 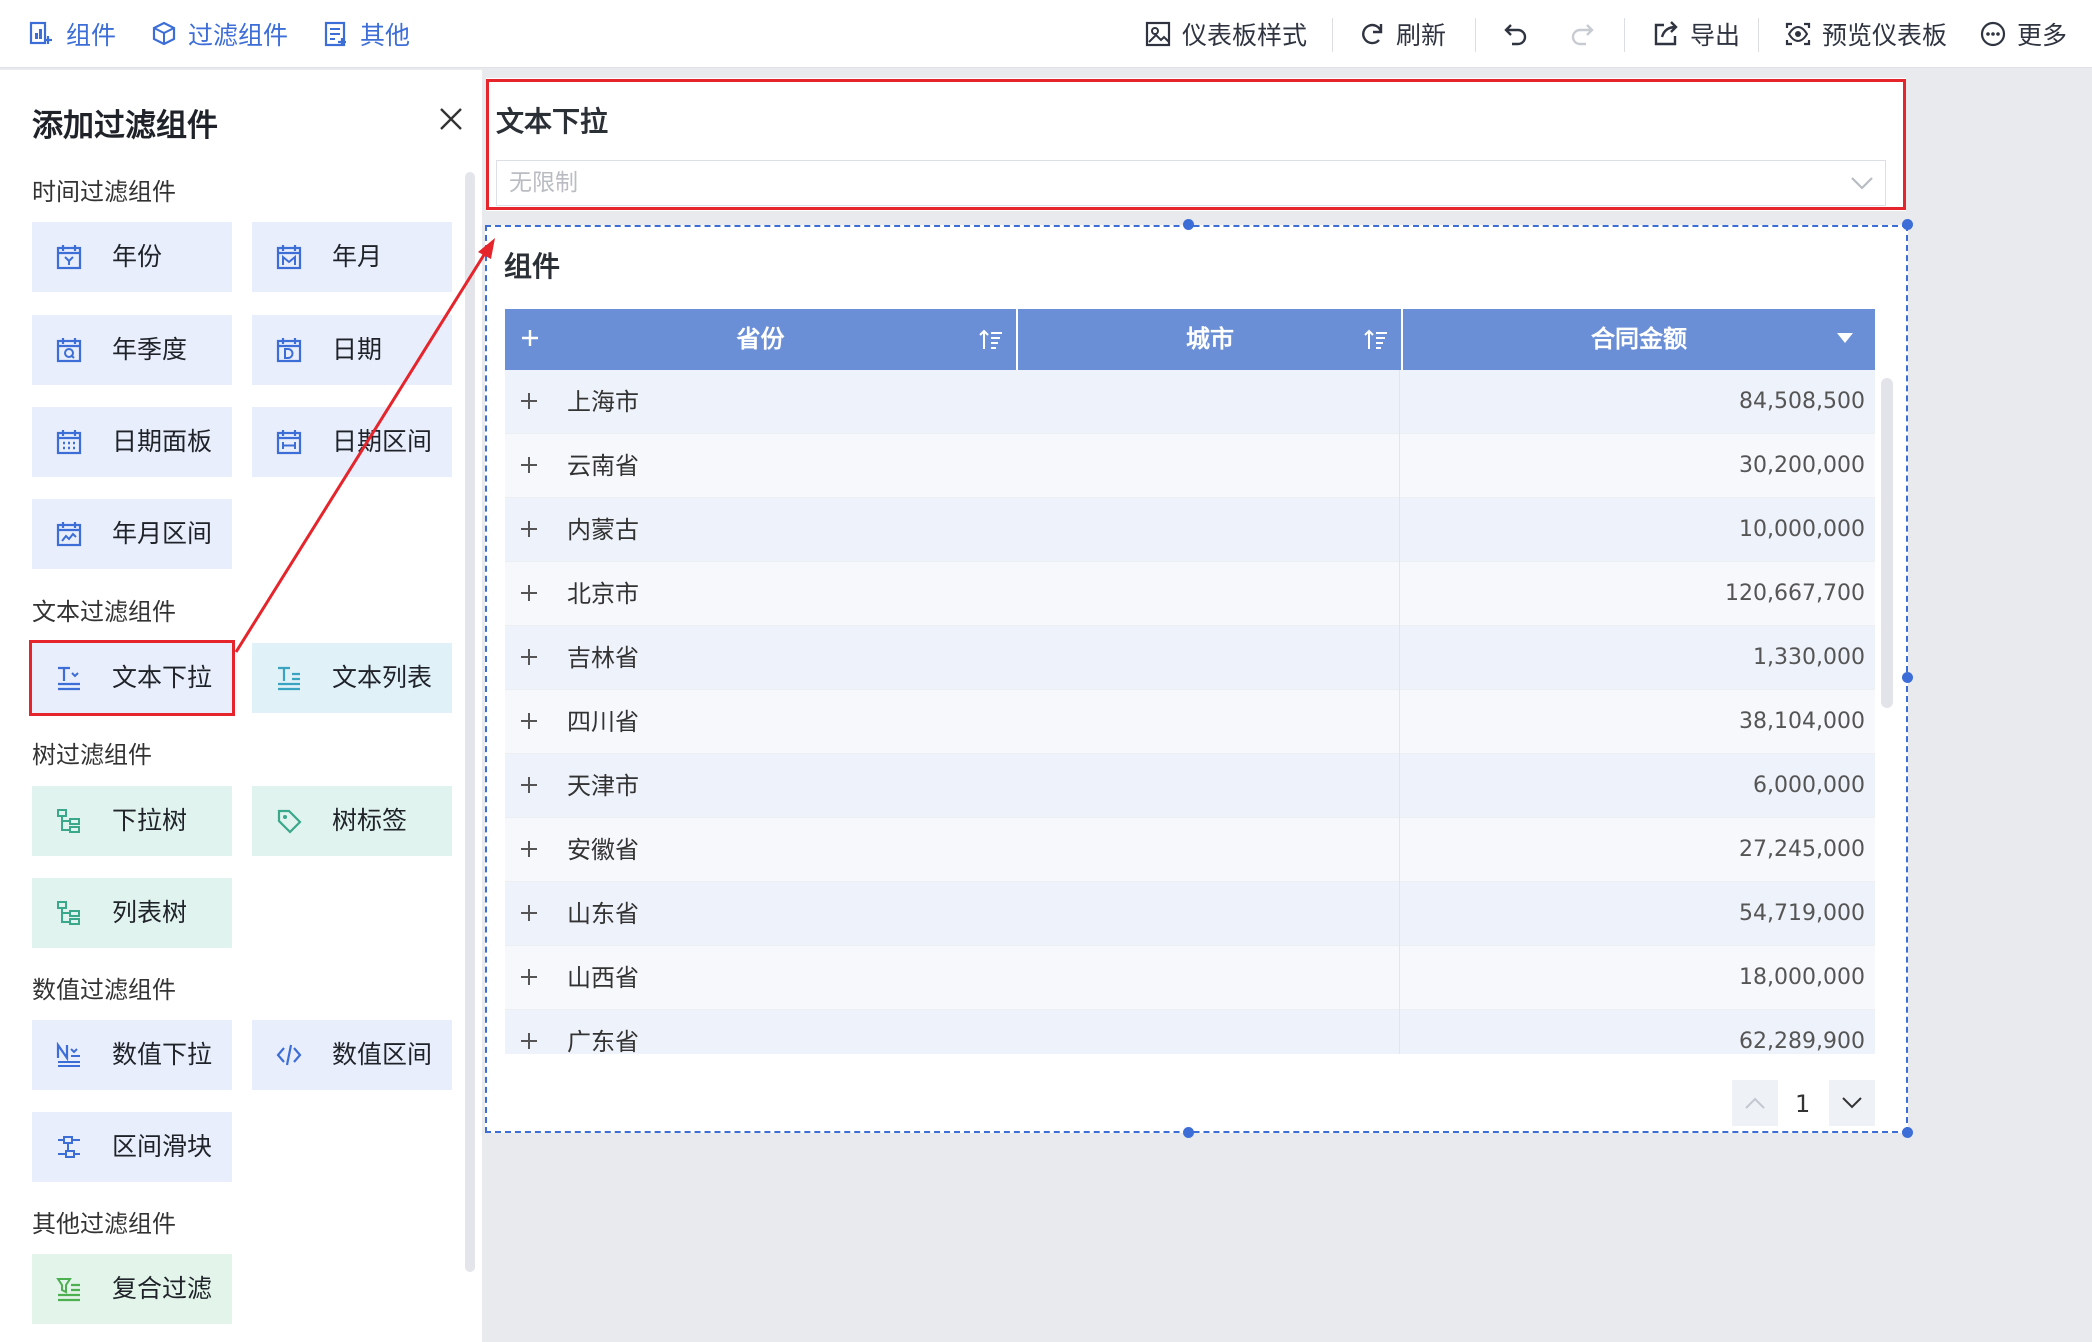 I want to click on filter-list-tree-button: 列表树, so click(x=132, y=913).